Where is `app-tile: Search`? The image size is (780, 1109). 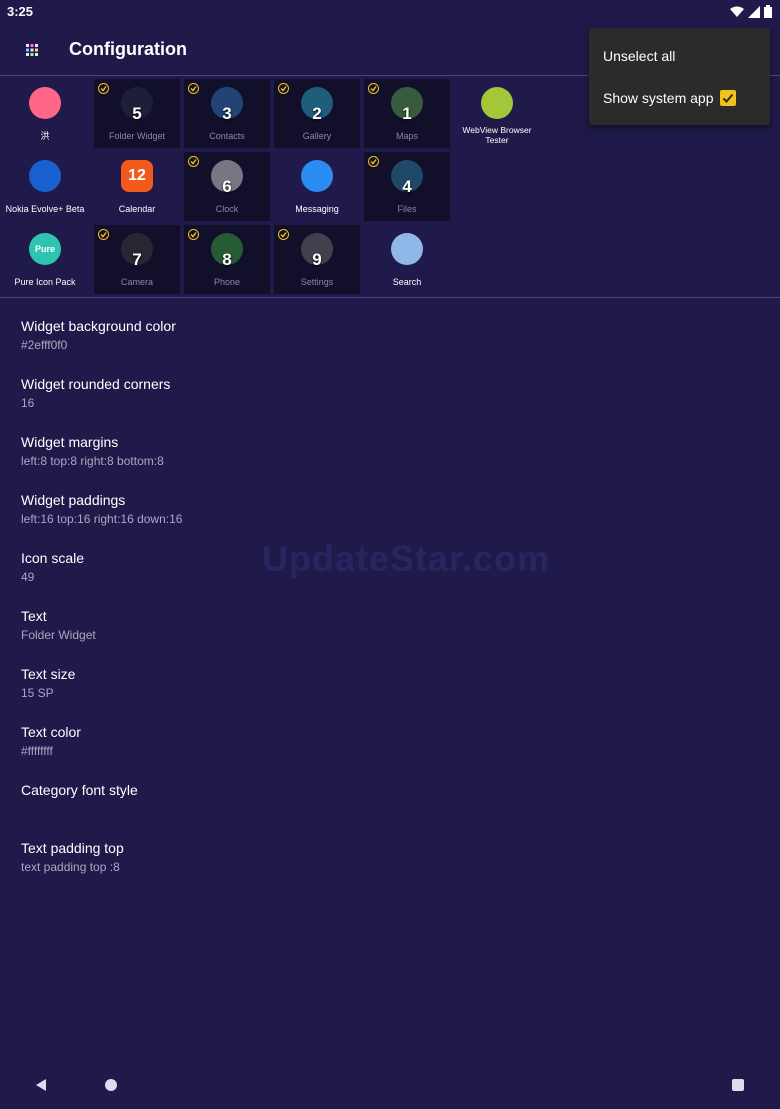 app-tile: Search is located at coordinates (407, 259).